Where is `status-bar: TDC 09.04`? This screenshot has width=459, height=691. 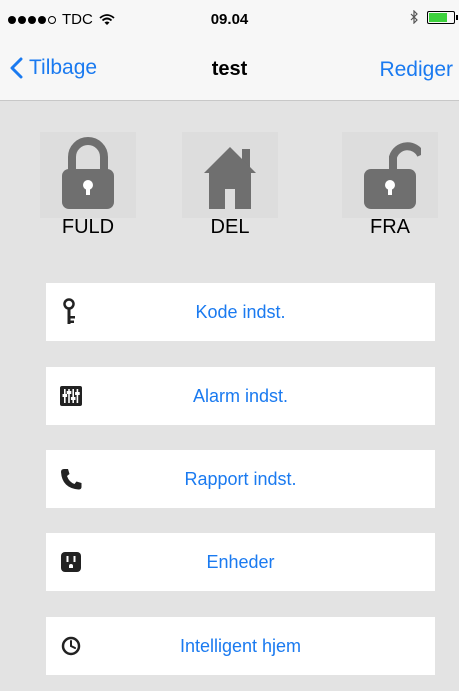 status-bar: TDC 09.04 is located at coordinates (229, 20).